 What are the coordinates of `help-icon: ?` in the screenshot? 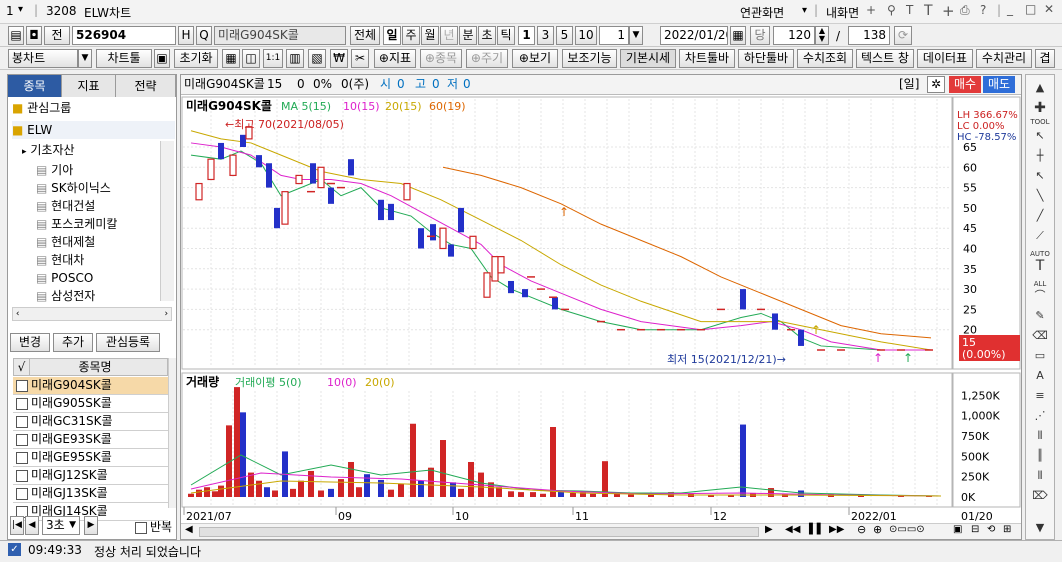 It's located at (983, 10).